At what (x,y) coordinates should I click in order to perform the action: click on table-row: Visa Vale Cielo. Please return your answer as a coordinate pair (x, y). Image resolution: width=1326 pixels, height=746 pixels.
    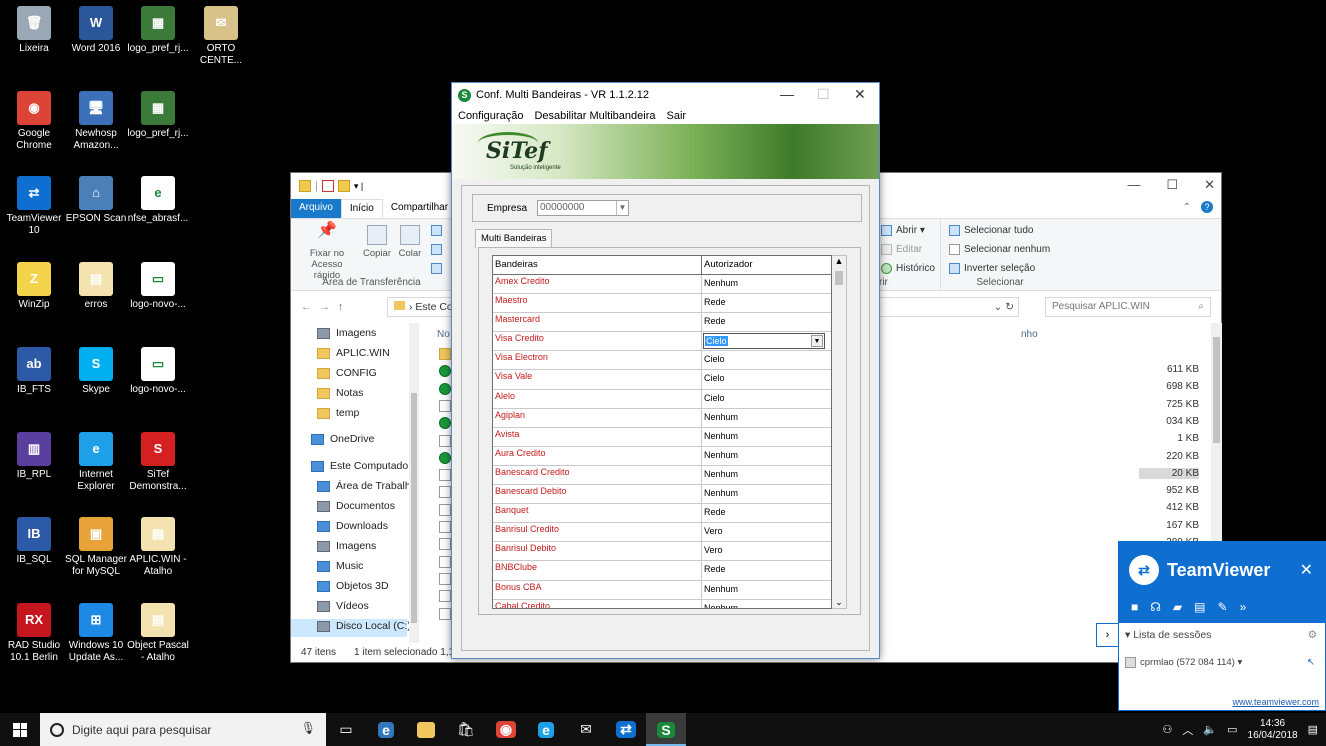
    Looking at the image, I should click on (662, 380).